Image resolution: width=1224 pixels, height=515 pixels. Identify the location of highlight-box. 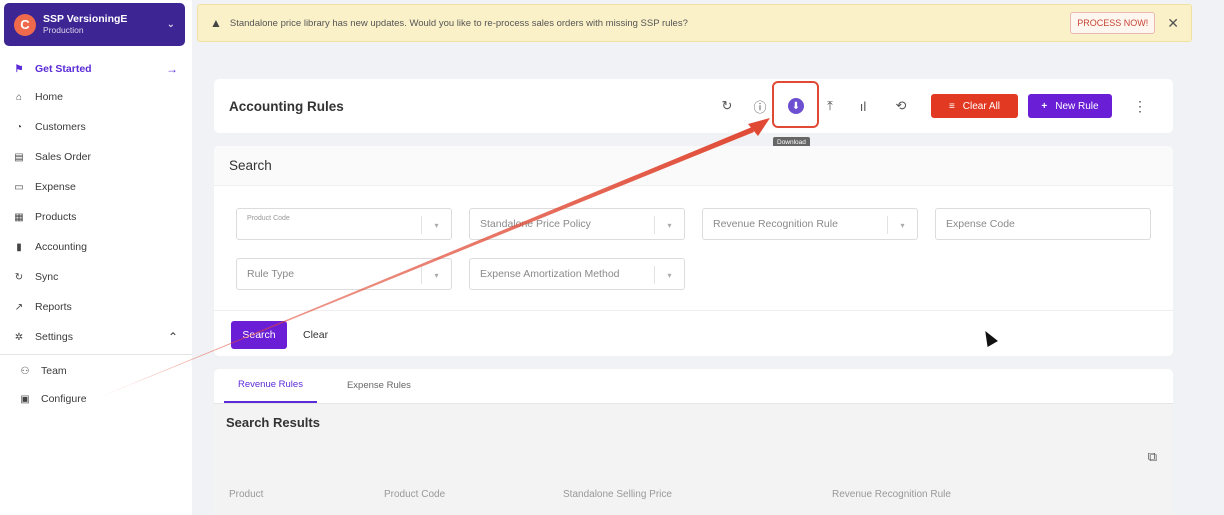
(795, 104).